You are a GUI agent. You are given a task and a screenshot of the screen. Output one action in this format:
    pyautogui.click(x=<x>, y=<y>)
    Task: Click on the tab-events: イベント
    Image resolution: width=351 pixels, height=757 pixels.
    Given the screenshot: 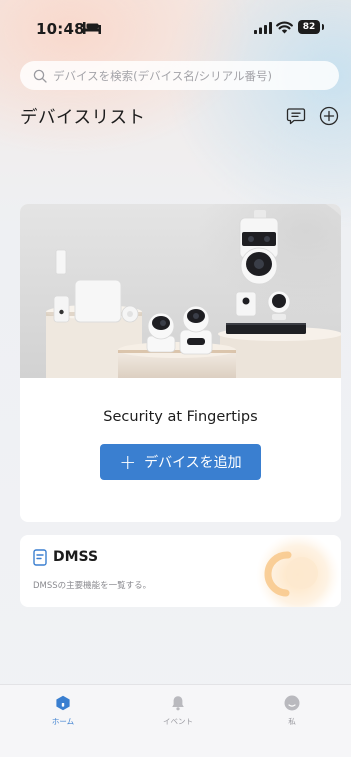 What is the action you would take?
    pyautogui.click(x=178, y=715)
    